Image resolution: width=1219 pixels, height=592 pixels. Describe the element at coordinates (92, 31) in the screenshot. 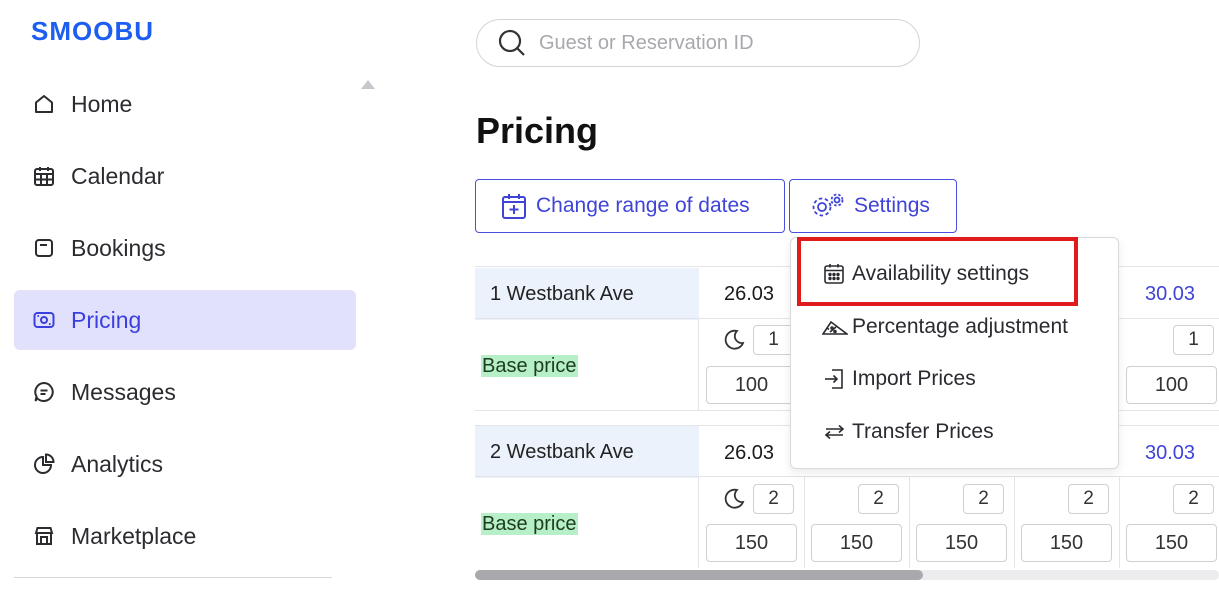

I see `app-logo: SMOOBU` at that location.